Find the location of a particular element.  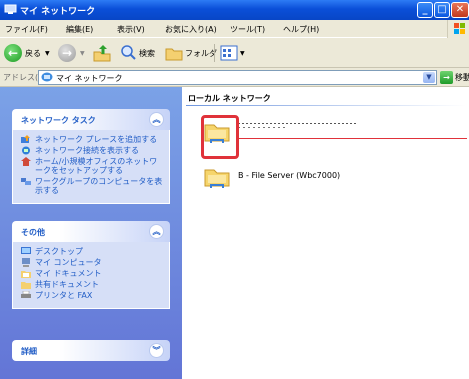

task-add-network-place: ネットワーク プレースを追加する is located at coordinates (92, 139).